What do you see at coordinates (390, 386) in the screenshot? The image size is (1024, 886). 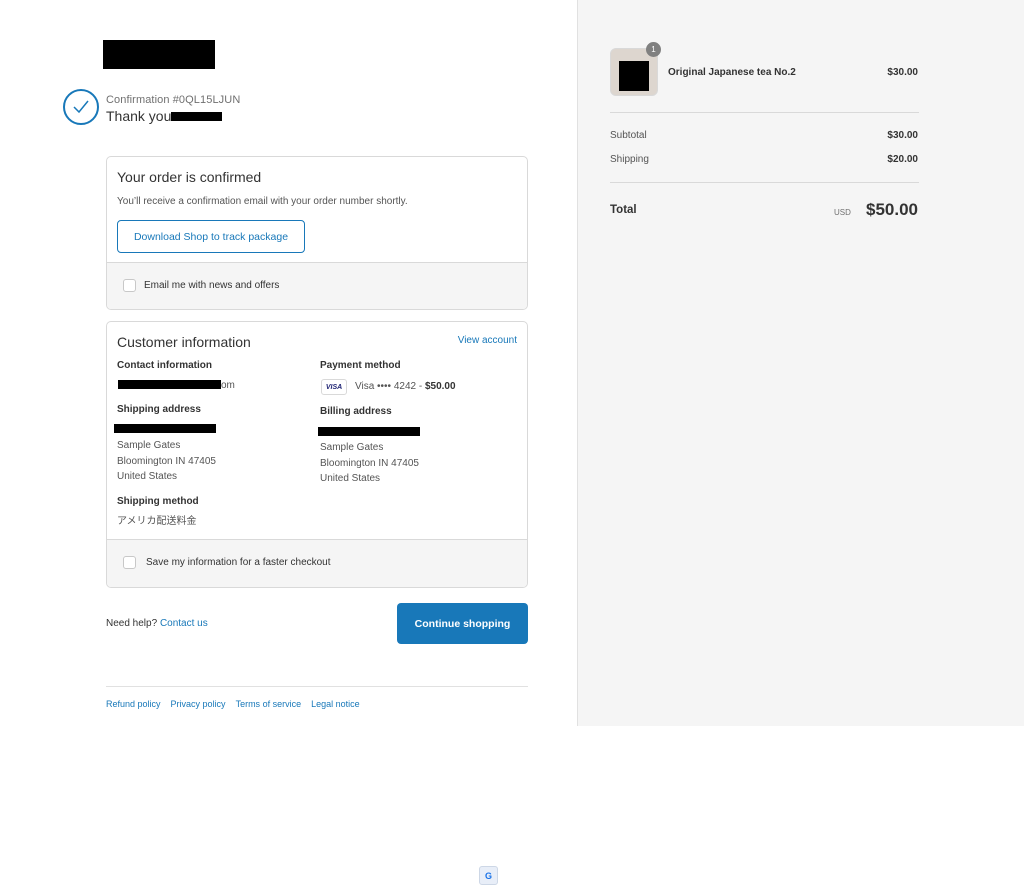 I see `payment-card-text: Visa •••• 4242 -` at bounding box center [390, 386].